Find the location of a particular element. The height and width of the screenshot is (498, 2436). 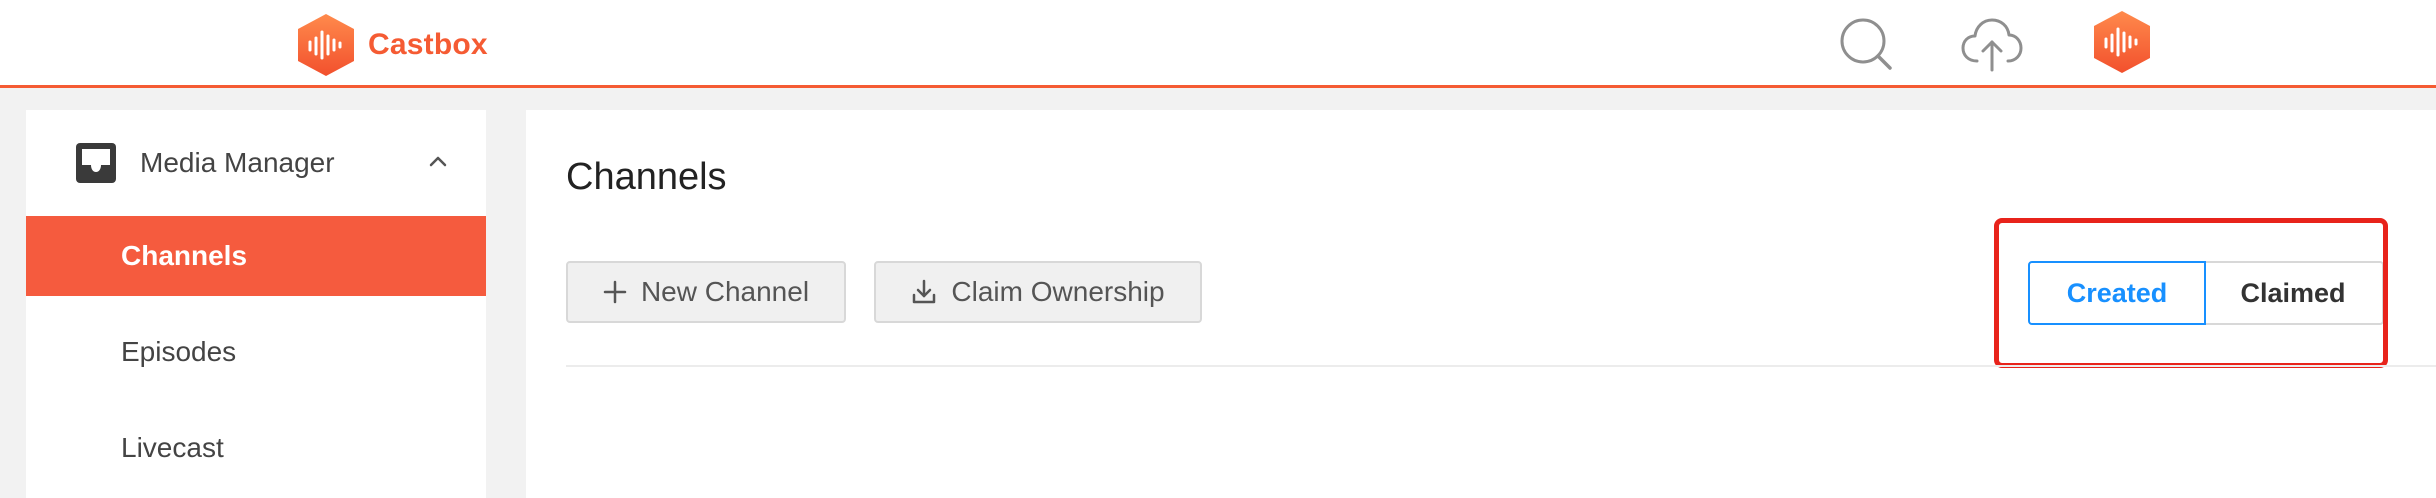

claim-ownership-button: Claim Ownership is located at coordinates (1038, 292).